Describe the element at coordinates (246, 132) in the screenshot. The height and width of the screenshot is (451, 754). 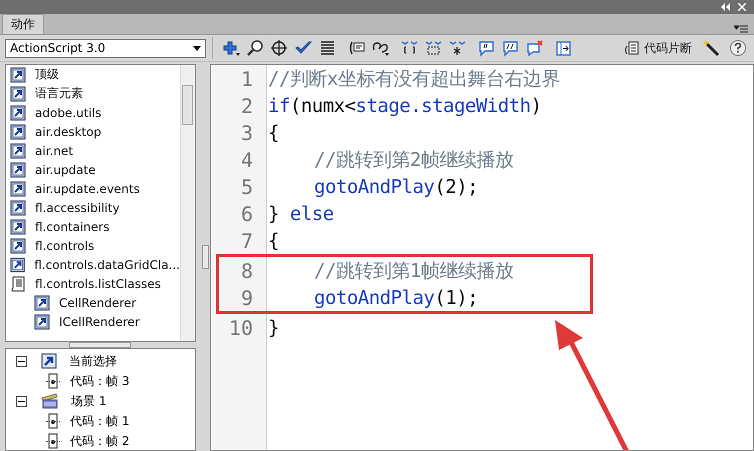
I see `line-number: 3` at that location.